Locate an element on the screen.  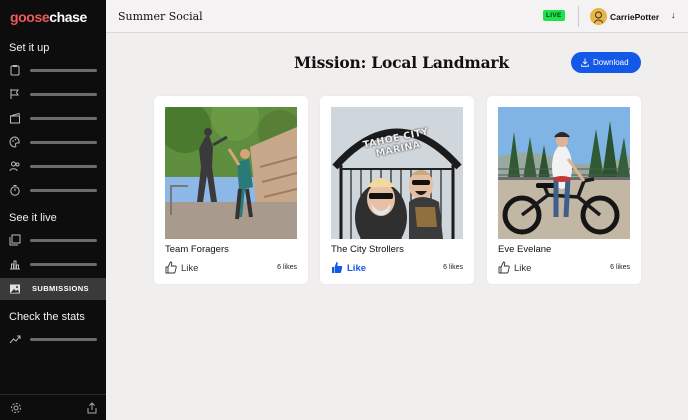
download-label: Download is located at coordinates (611, 62).